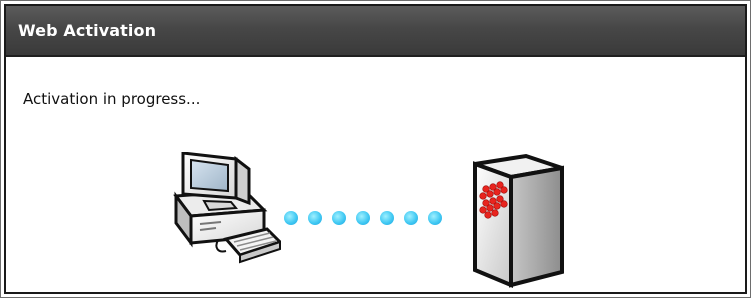 This screenshot has width=751, height=298. What do you see at coordinates (227, 208) in the screenshot?
I see `desktop-computer-icon` at bounding box center [227, 208].